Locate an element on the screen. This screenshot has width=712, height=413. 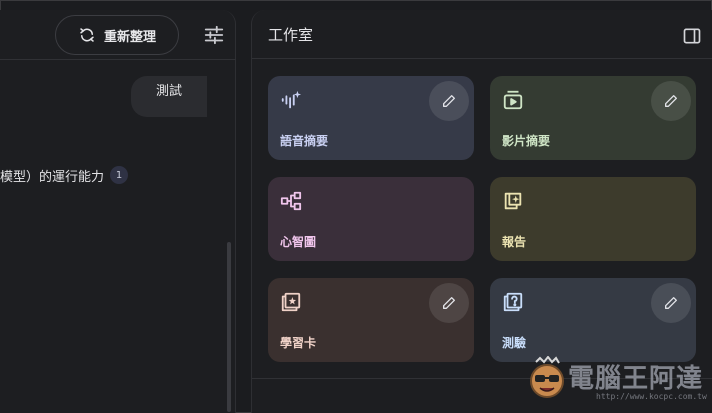
flashcard-card: 學習卡 is located at coordinates (371, 320).